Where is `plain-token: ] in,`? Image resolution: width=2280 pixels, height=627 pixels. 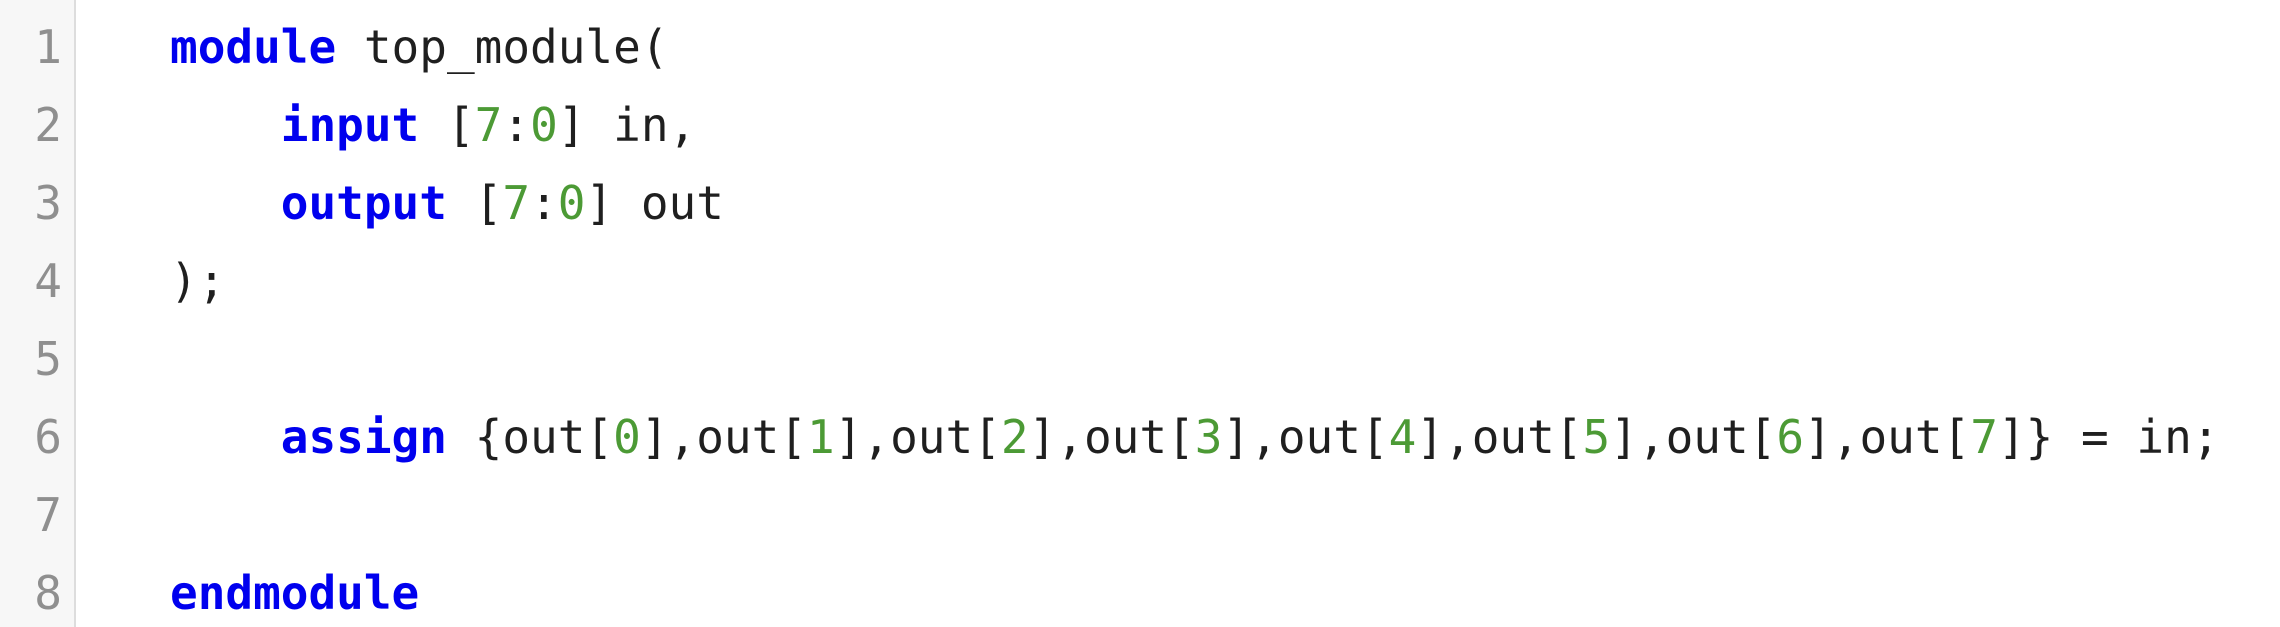 plain-token: ] in, is located at coordinates (627, 125).